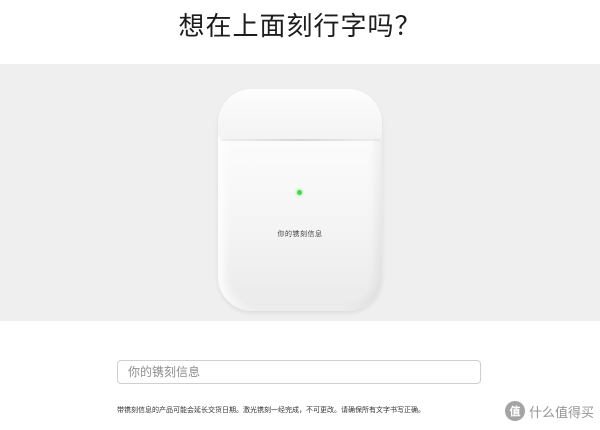 The height and width of the screenshot is (430, 600). Describe the element at coordinates (300, 200) in the screenshot. I see `airpods-case-image: 你的镌刻信息` at that location.